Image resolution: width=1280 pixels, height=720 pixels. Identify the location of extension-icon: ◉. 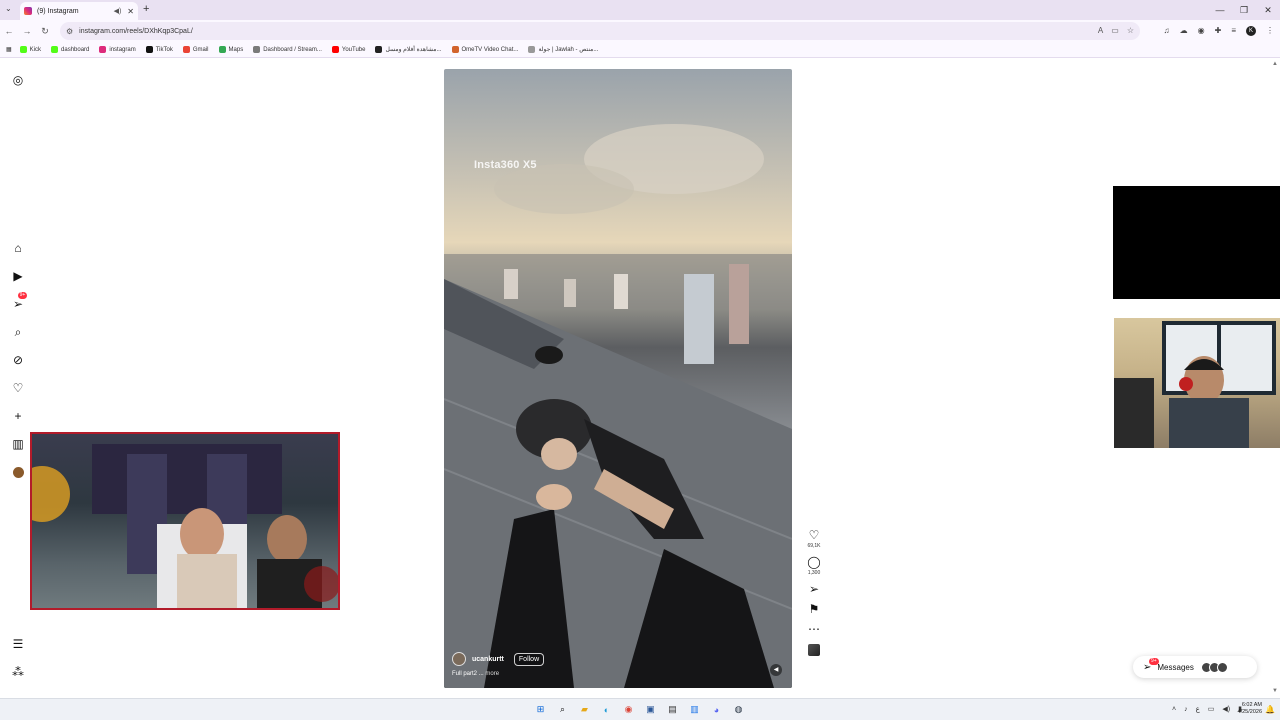
(1201, 31).